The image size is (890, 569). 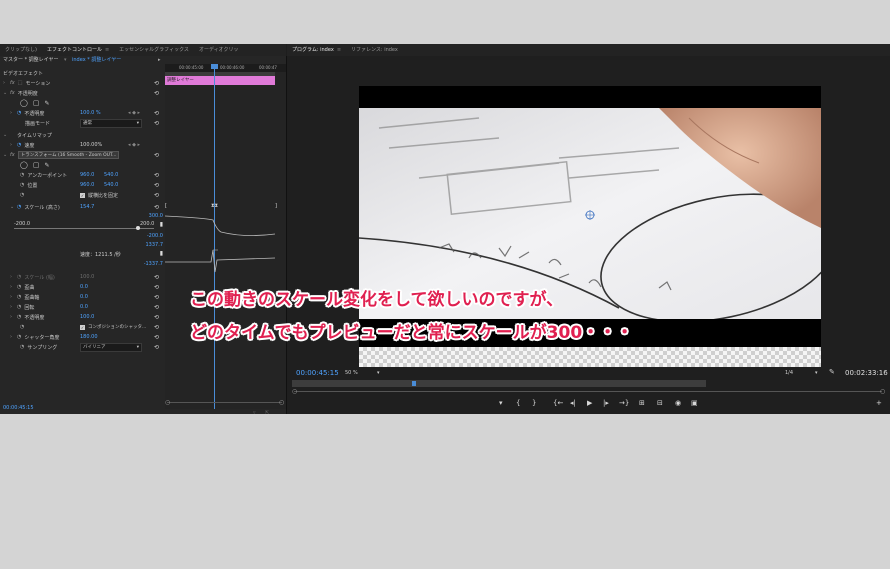 I want to click on step-back-icon: ◂|, so click(x=573, y=403).